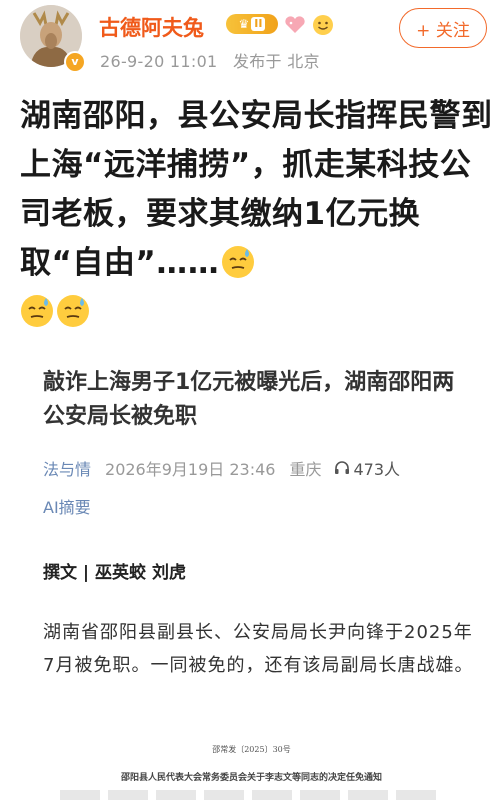 This screenshot has height=800, width=503. I want to click on article-datetime: 2026年9月19日 23:46, so click(190, 469).